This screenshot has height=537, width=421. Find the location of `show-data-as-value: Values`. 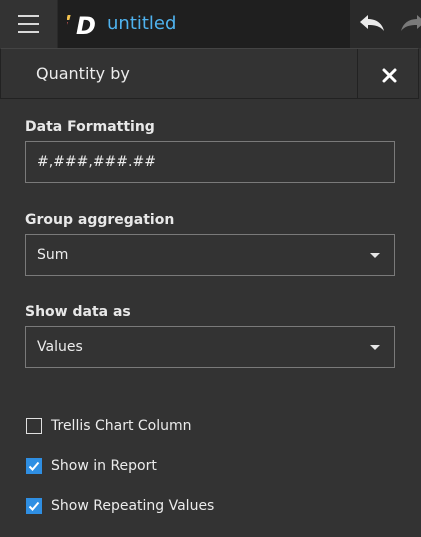

show-data-as-value: Values is located at coordinates (60, 347).